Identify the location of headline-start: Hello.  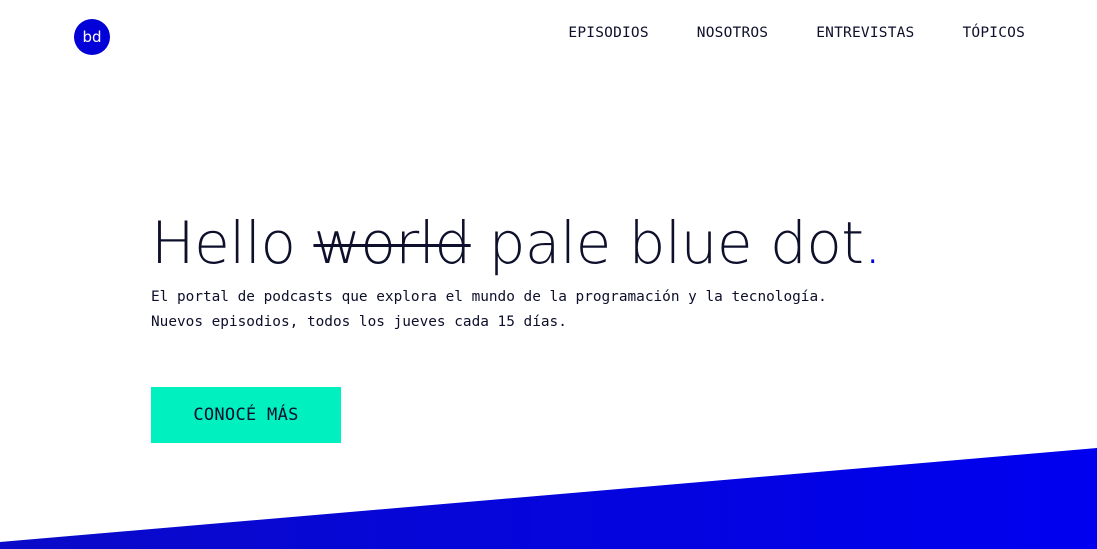
(232, 243).